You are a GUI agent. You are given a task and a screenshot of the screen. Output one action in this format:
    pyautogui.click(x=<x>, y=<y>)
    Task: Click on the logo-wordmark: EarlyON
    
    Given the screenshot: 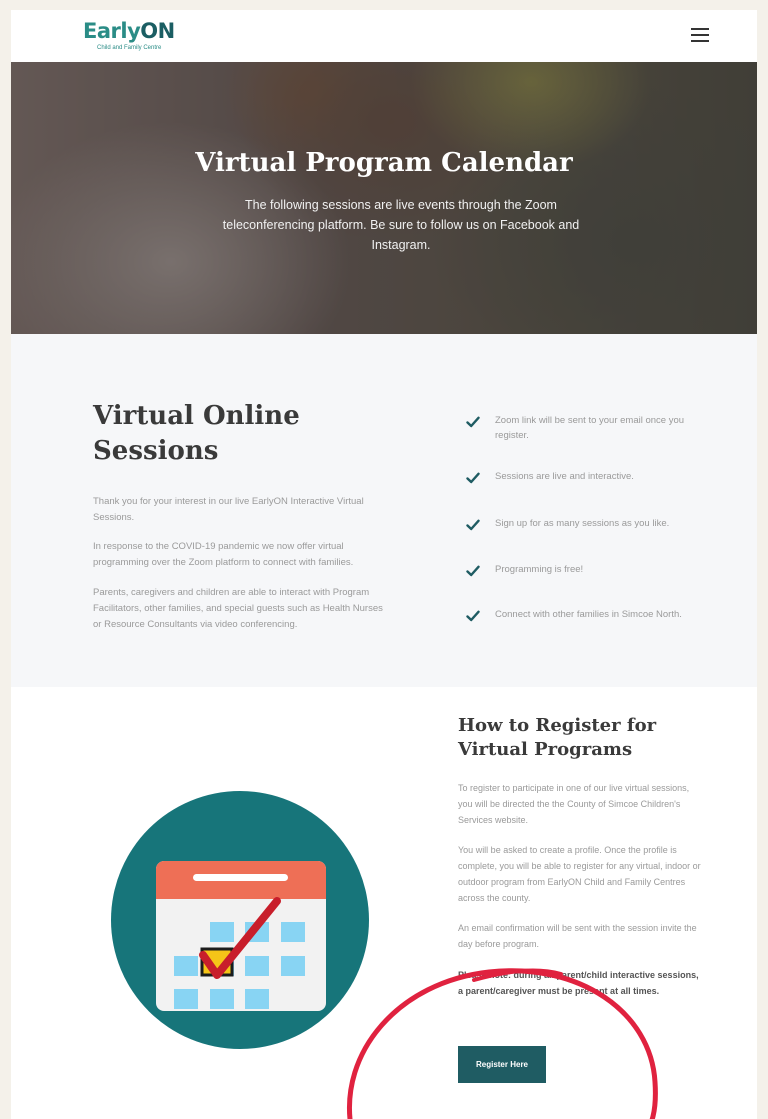 What is the action you would take?
    pyautogui.click(x=129, y=31)
    